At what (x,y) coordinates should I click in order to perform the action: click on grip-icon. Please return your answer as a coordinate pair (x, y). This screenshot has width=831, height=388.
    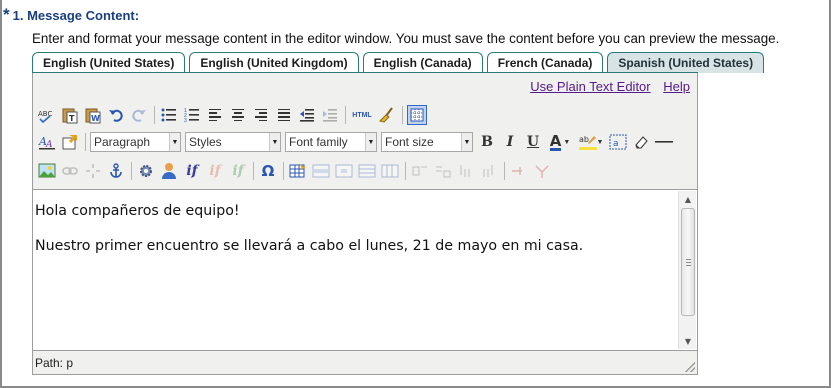
    Looking at the image, I should click on (688, 262).